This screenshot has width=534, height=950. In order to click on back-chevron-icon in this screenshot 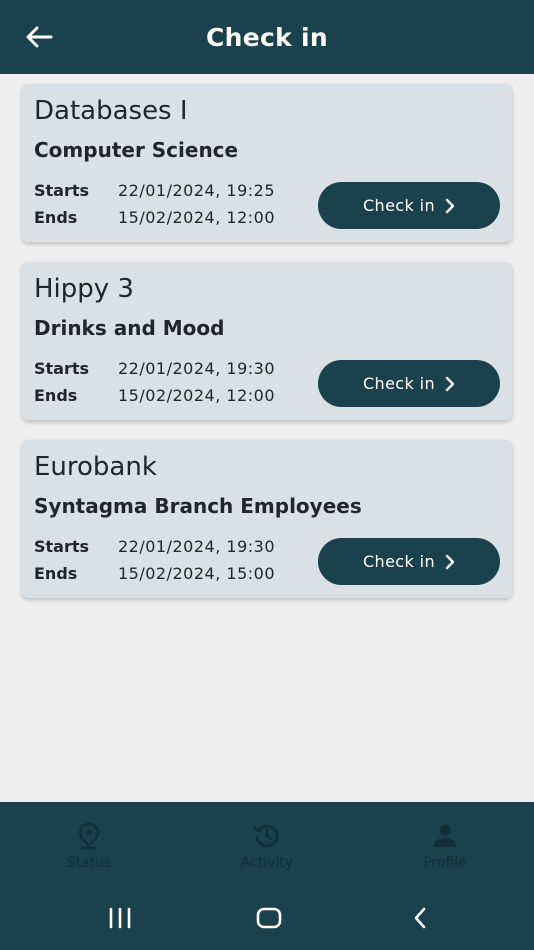, I will do `click(420, 918)`.